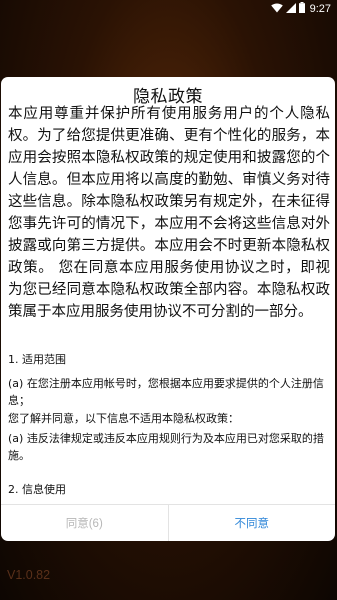  Describe the element at coordinates (290, 9) in the screenshot. I see `signal-icon` at that location.